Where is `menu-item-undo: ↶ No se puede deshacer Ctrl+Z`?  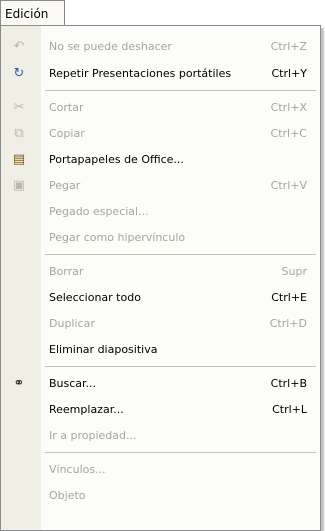
menu-item-undo: ↶ No se puede deshacer Ctrl+Z is located at coordinates (160, 46).